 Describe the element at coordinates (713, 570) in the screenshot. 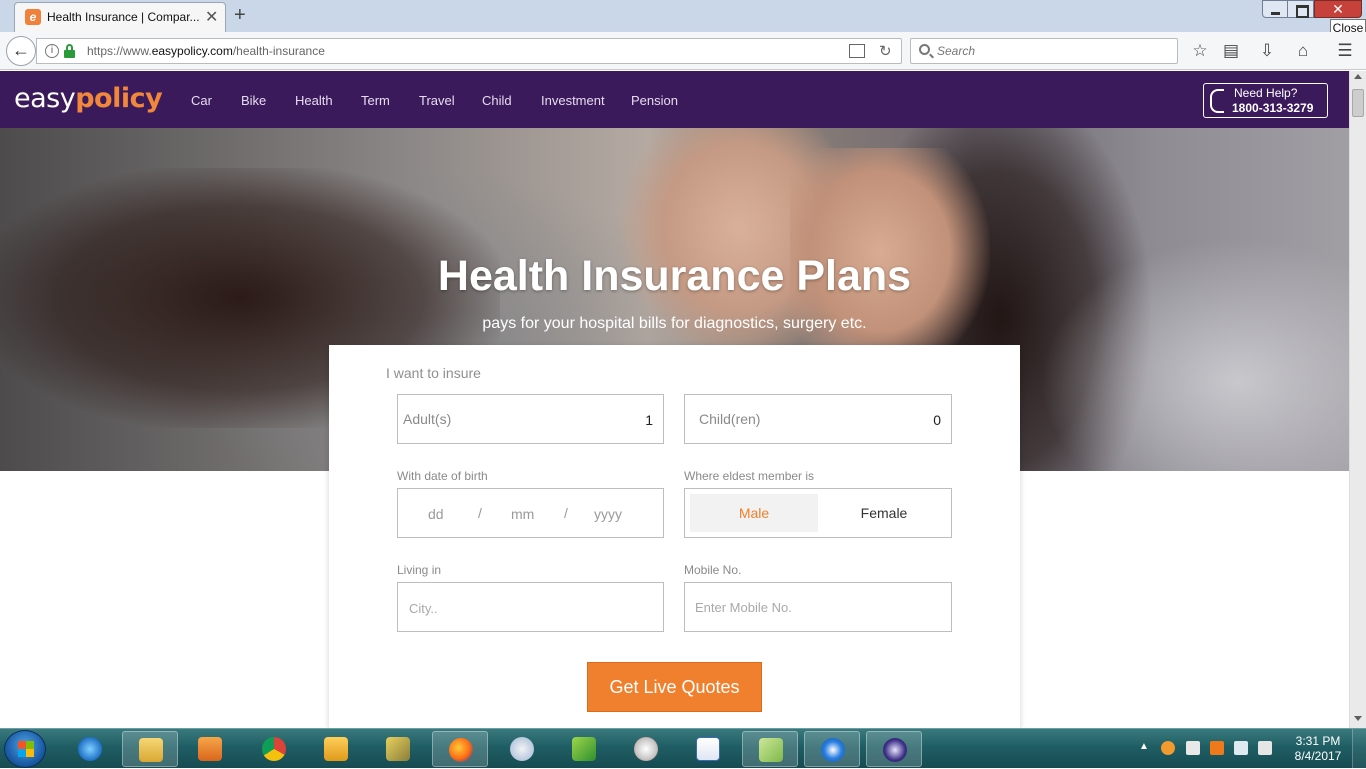

I see `mobile-label: Mobile No.` at that location.